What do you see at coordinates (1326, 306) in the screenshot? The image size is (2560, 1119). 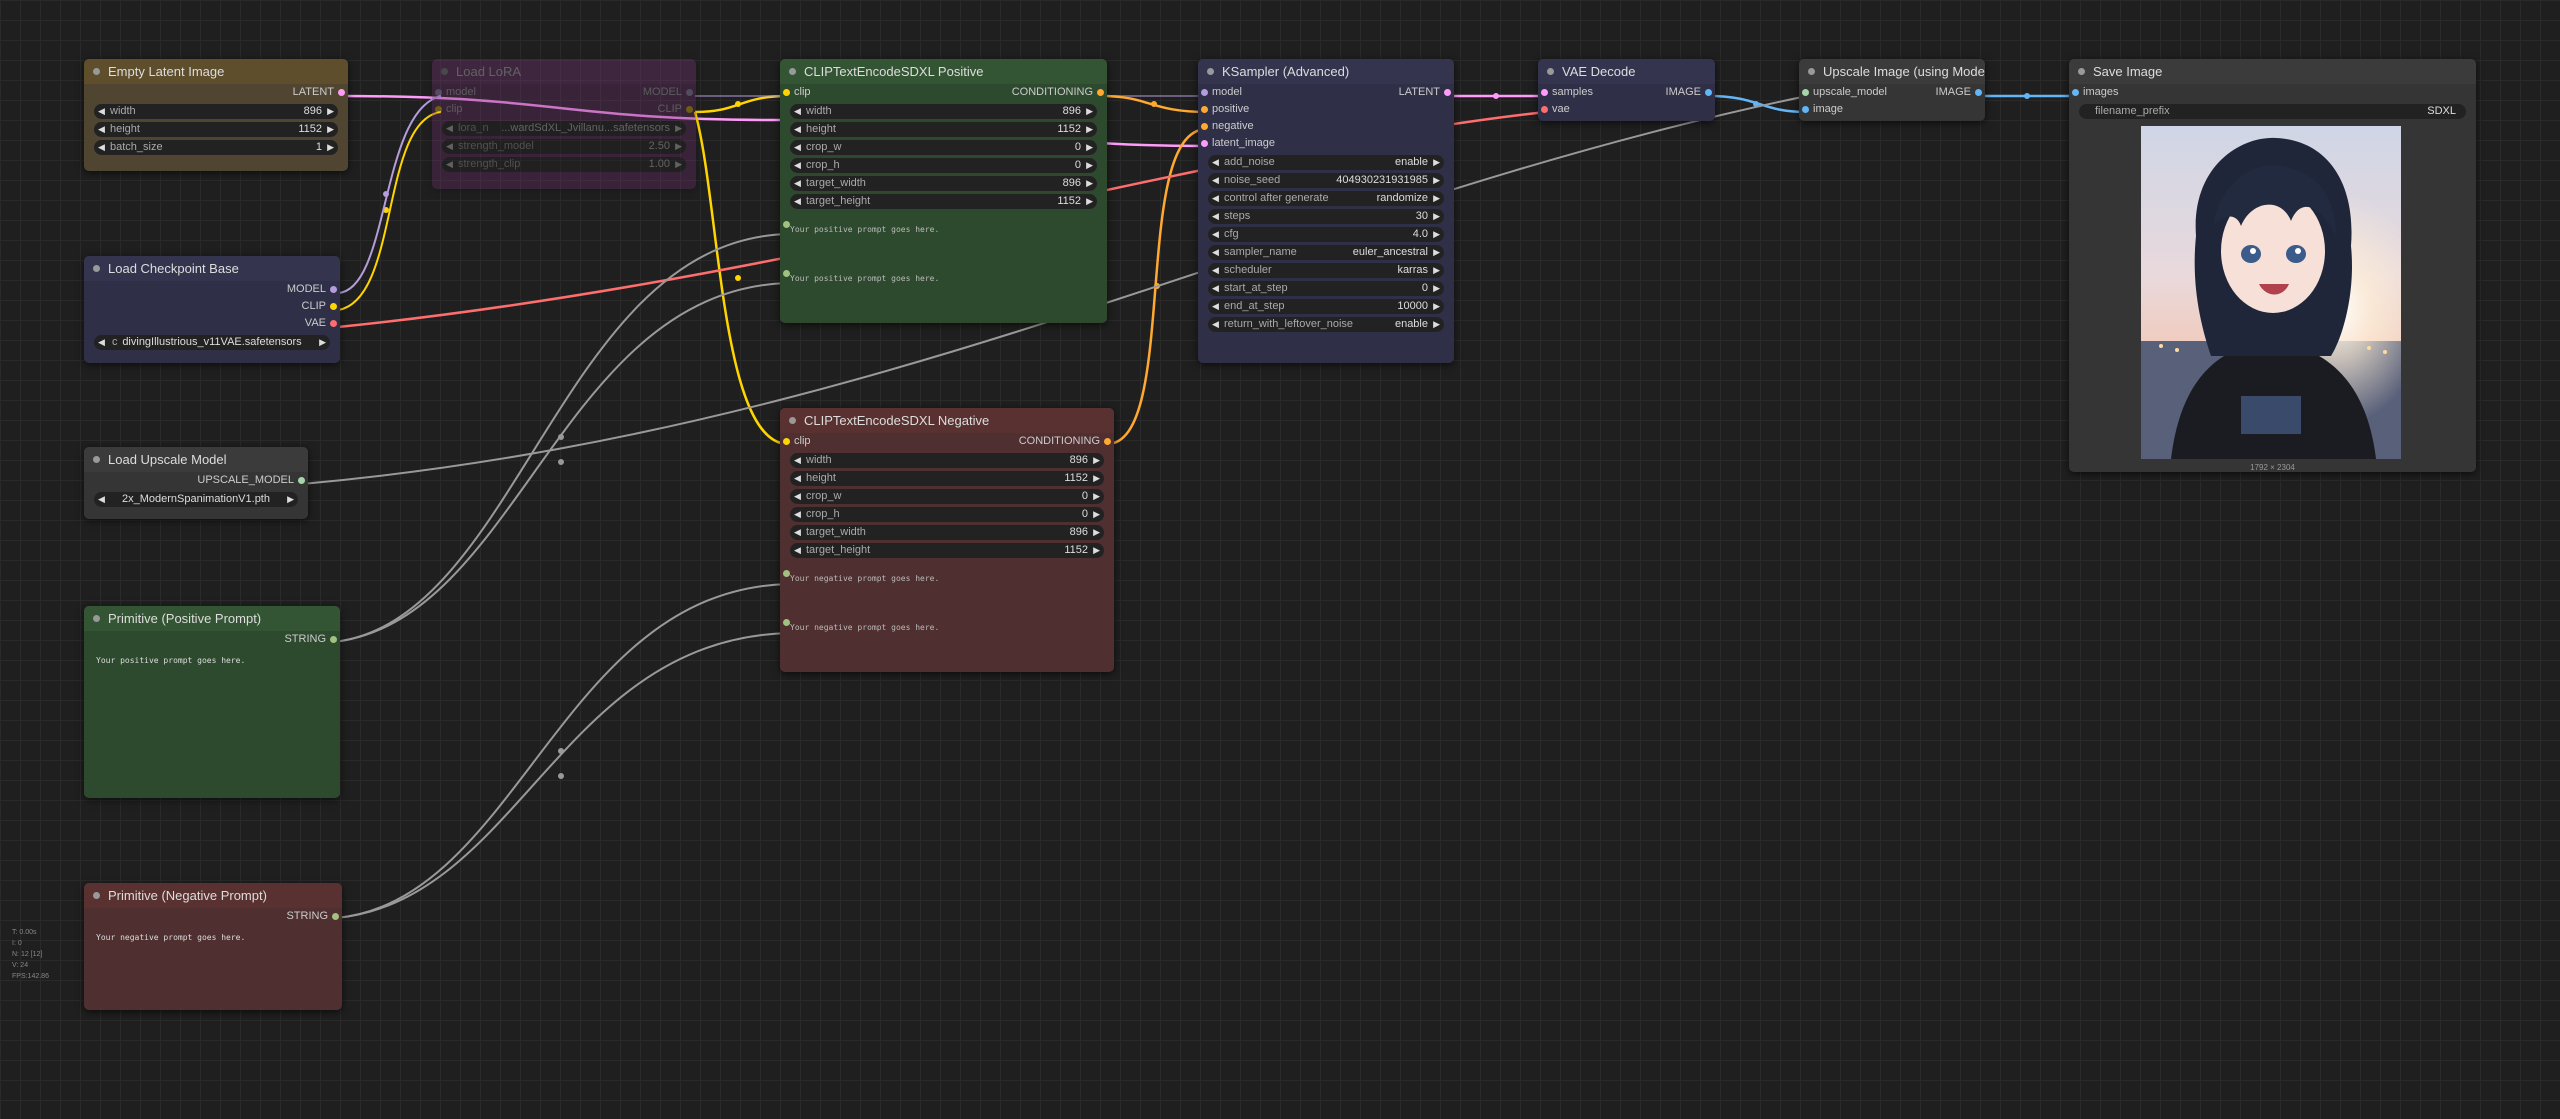 I see `widget-end-at-step: ◀ end_at_step 10000 ▶` at bounding box center [1326, 306].